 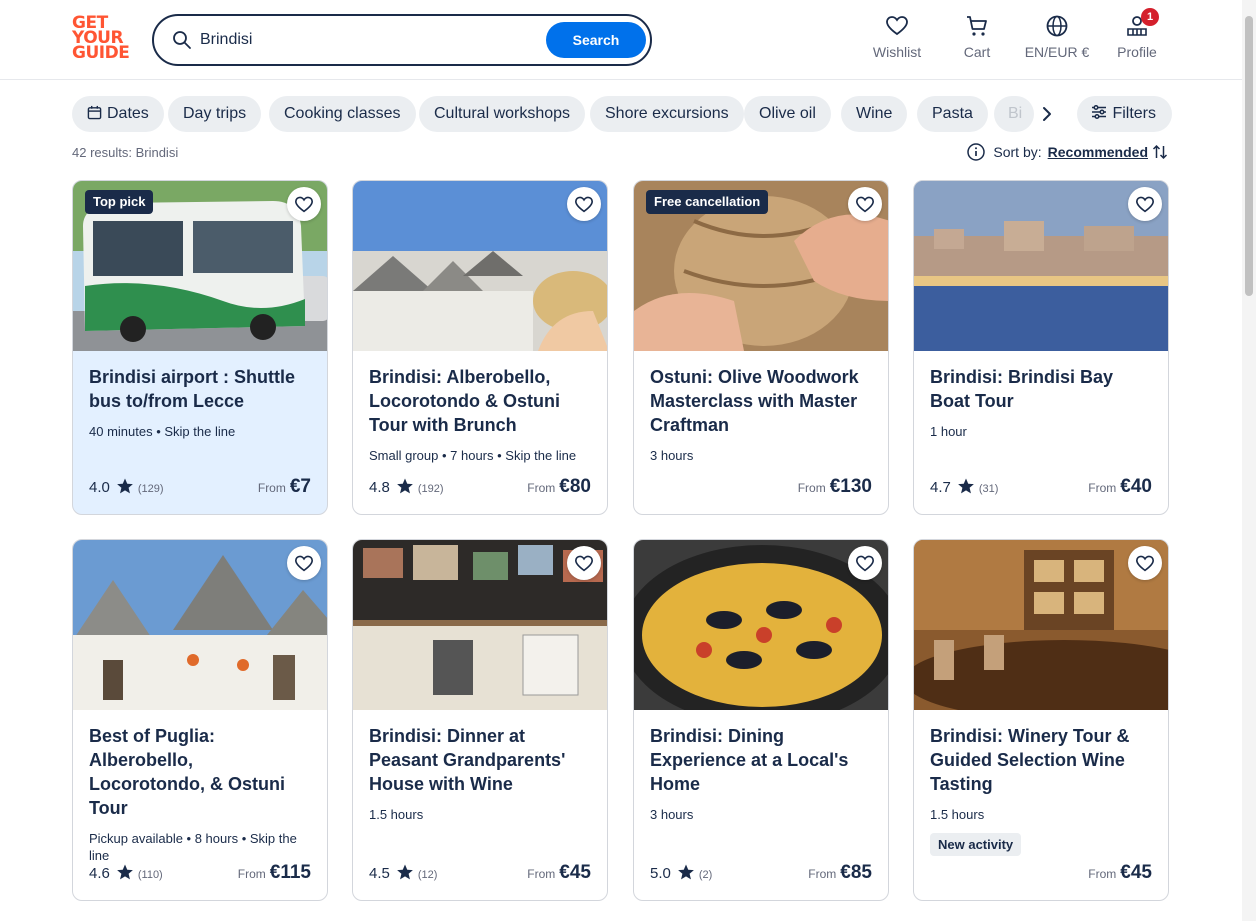 What do you see at coordinates (787, 114) in the screenshot?
I see `chip-olive-oil: Olive oil` at bounding box center [787, 114].